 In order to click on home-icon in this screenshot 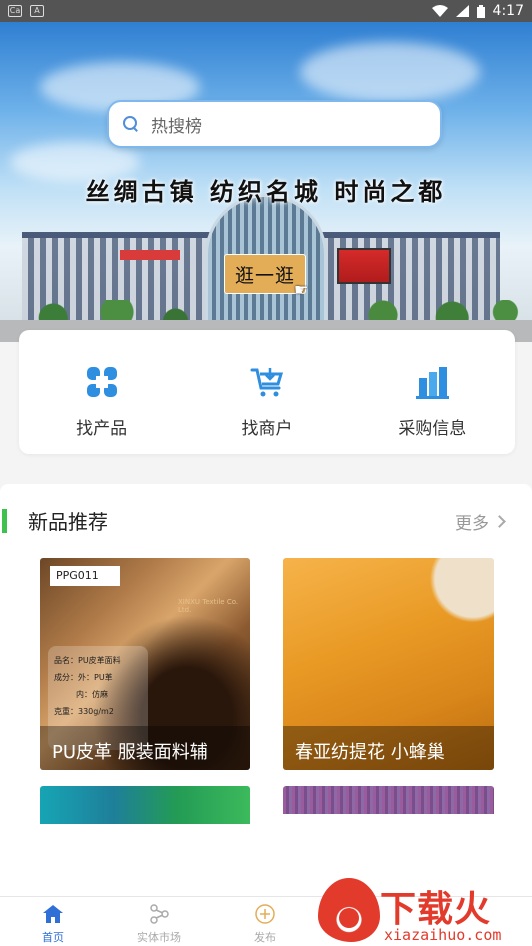, I will do `click(53, 914)`.